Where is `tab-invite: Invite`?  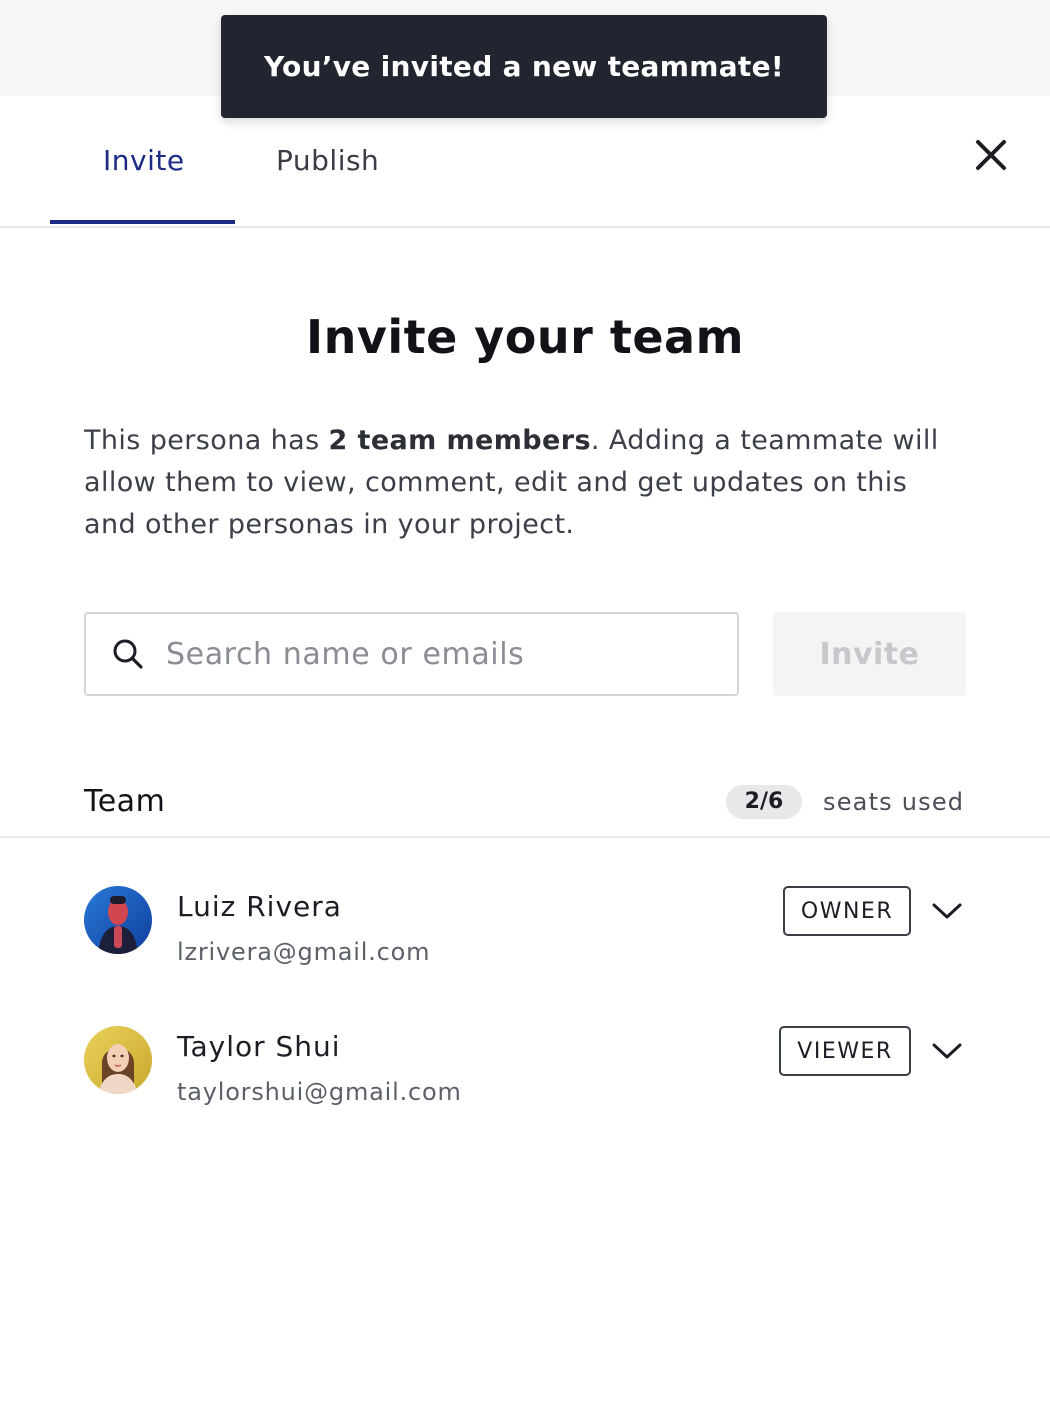
tab-invite: Invite is located at coordinates (144, 160).